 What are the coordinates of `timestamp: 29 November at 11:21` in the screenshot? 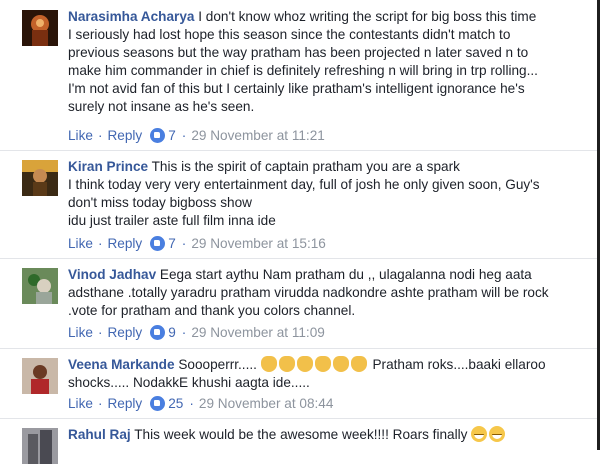 It's located at (258, 135).